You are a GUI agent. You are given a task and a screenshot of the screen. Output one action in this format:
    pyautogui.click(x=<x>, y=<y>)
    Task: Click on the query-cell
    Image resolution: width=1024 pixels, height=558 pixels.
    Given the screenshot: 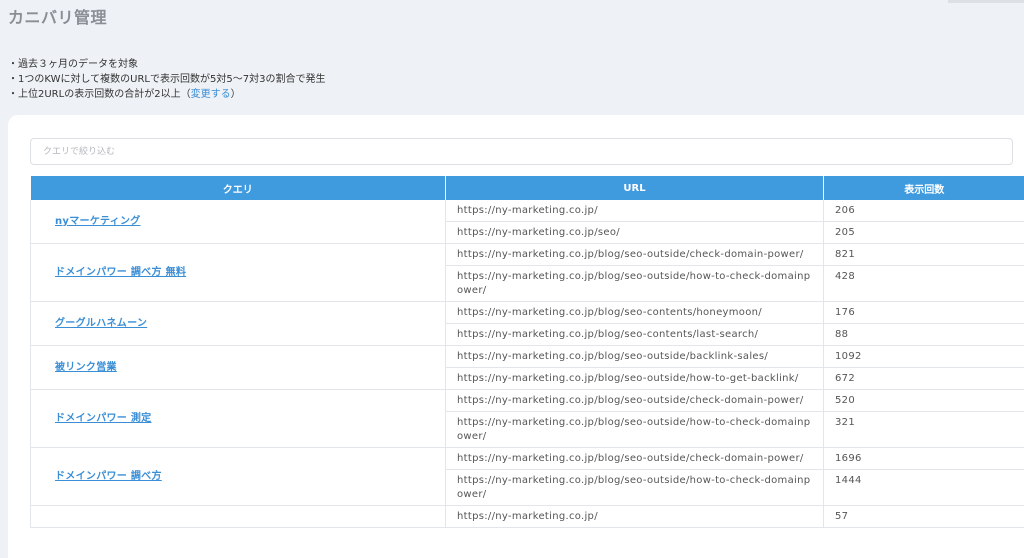 What is the action you would take?
    pyautogui.click(x=238, y=516)
    